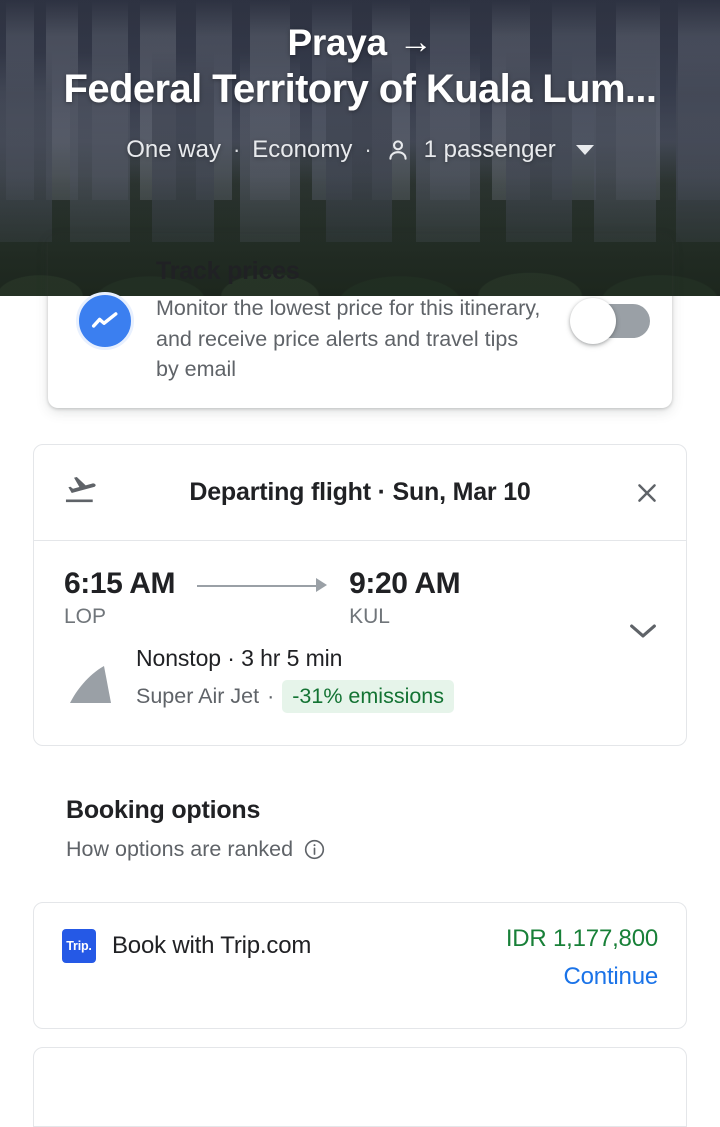 This screenshot has width=720, height=1127. I want to click on airline-name: Super Air Jet, so click(198, 695).